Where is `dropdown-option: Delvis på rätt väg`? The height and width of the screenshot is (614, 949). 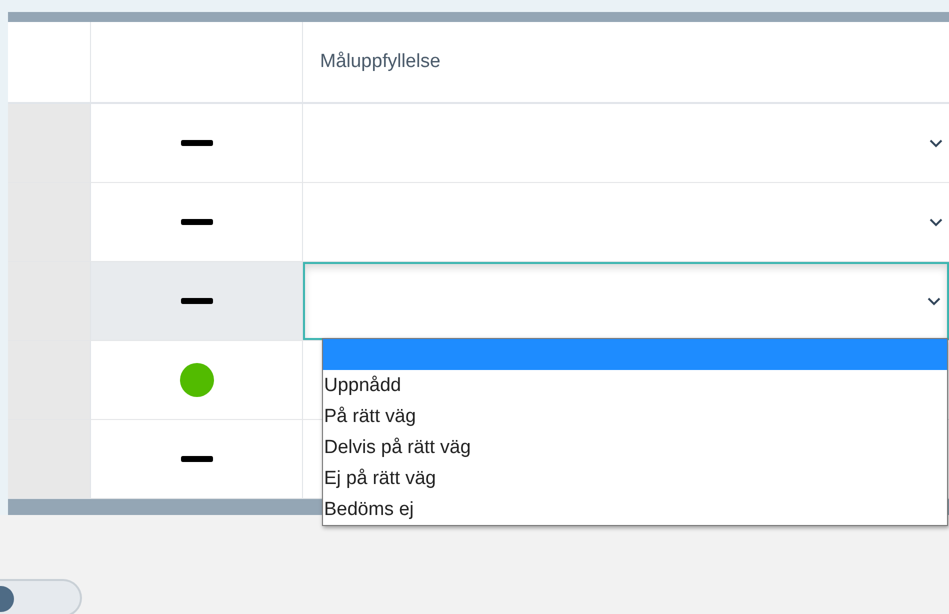
dropdown-option: Delvis på rätt väg is located at coordinates (635, 447).